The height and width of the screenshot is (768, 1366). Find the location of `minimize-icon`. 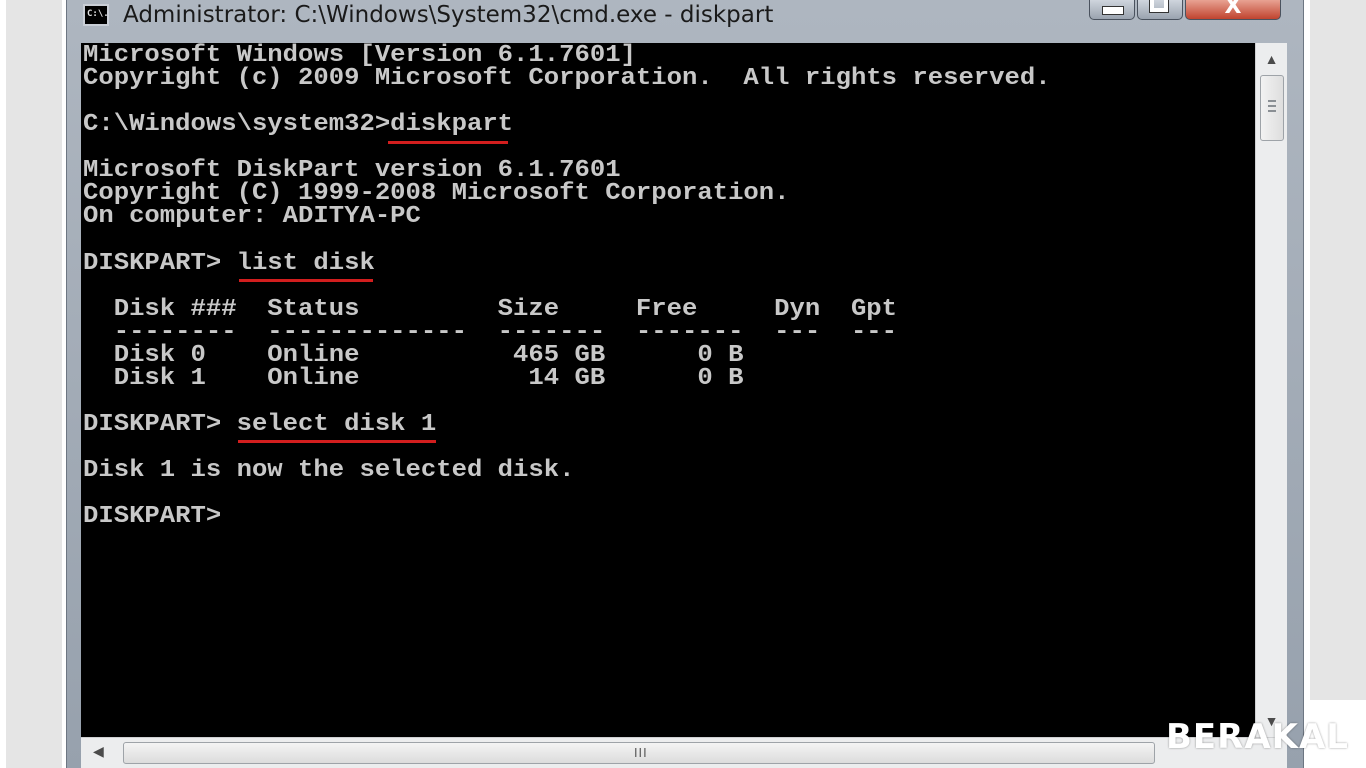

minimize-icon is located at coordinates (1113, 10).